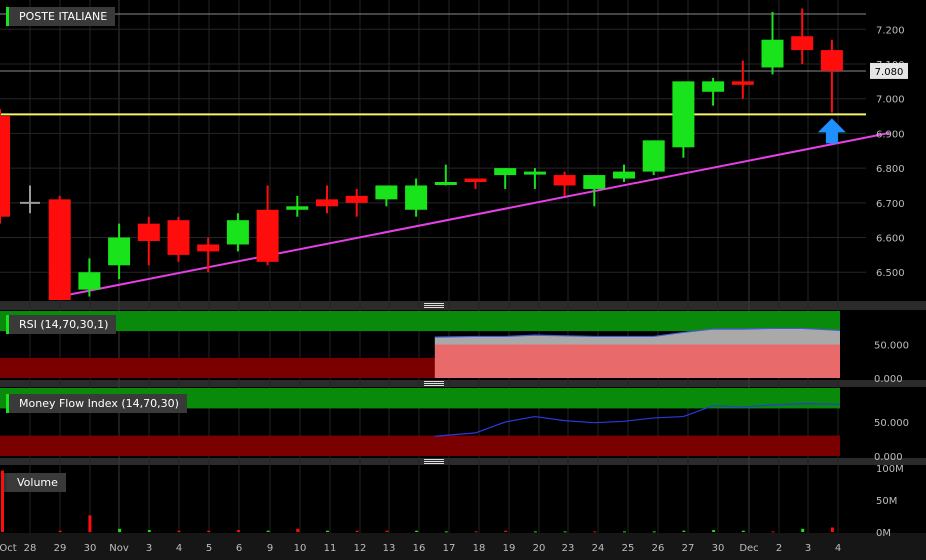 The height and width of the screenshot is (560, 926). I want to click on rsi-panel-title: RSI (14,70,30,1), so click(61, 324).